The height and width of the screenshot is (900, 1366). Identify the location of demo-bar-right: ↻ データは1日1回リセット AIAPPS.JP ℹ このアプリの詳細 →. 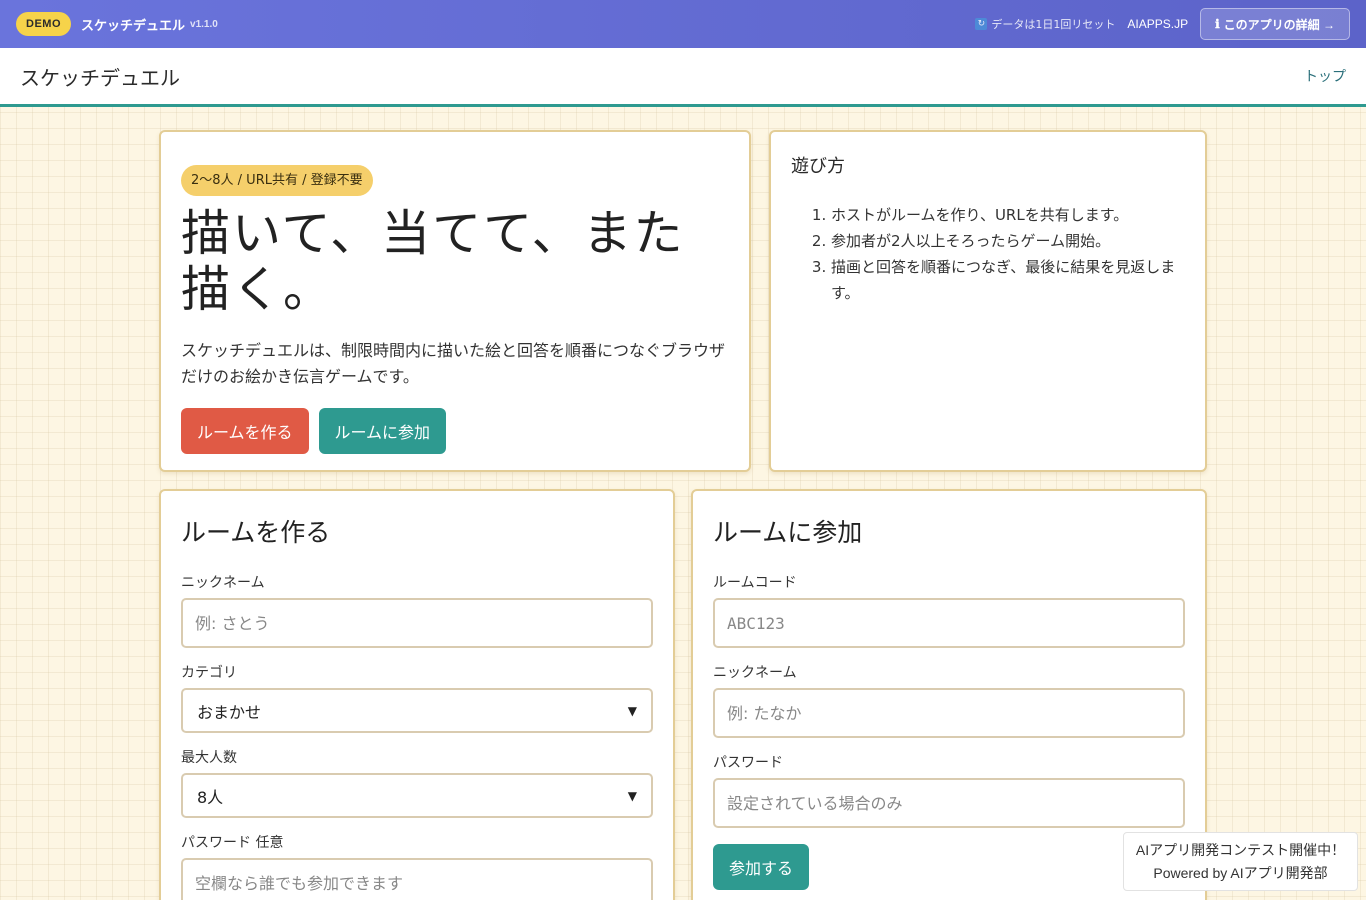
(1162, 24).